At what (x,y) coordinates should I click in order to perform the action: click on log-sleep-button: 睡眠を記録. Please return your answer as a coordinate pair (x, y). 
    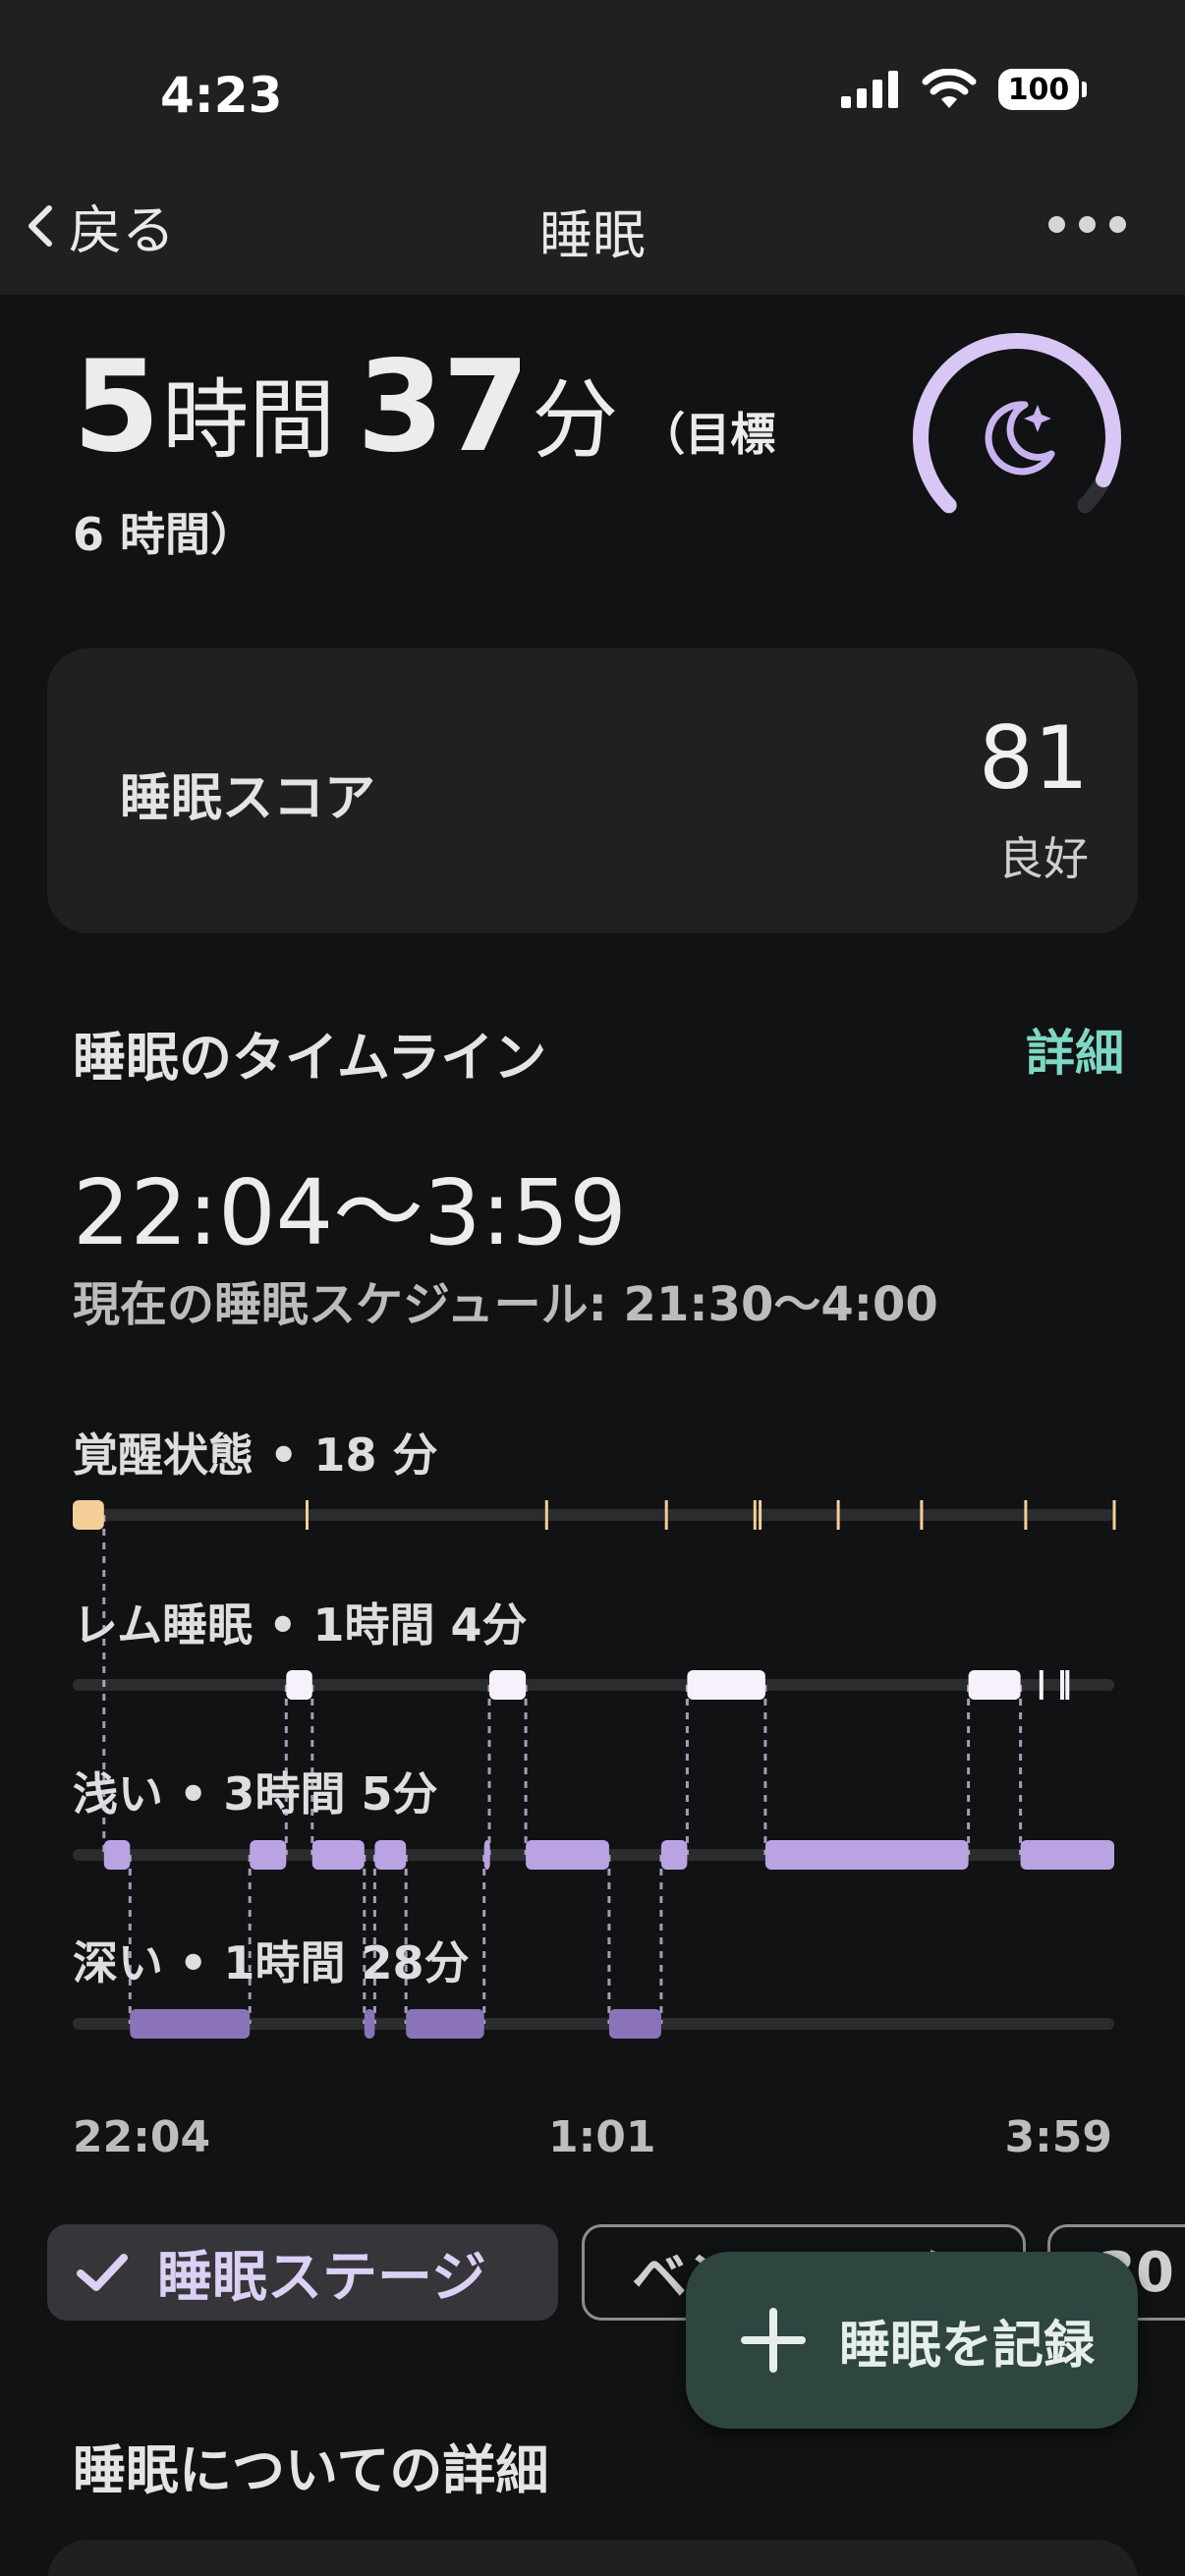
    Looking at the image, I should click on (912, 2340).